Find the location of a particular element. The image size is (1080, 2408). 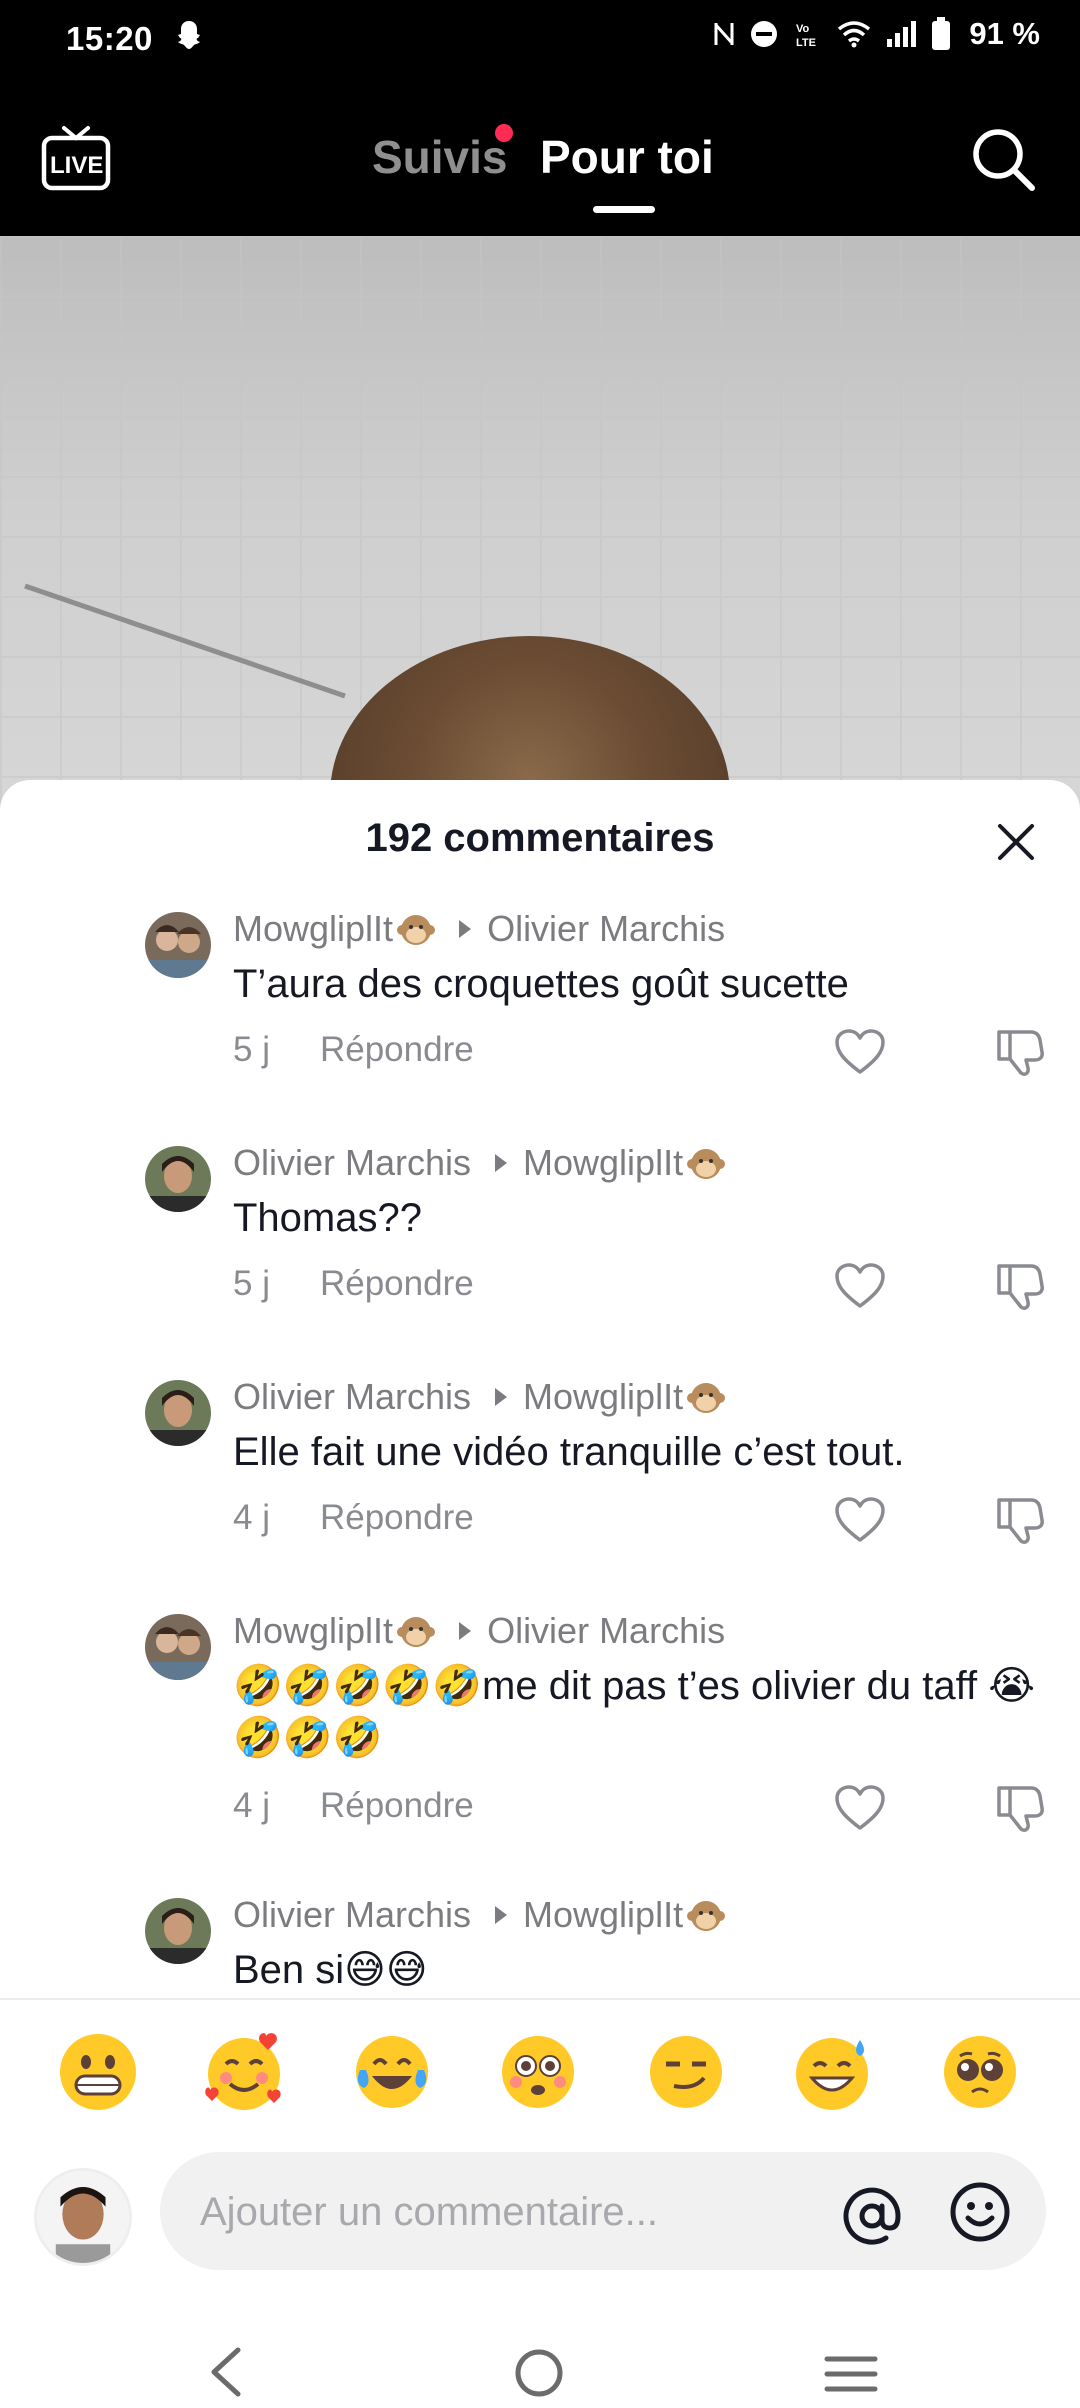

flushed-face-icon is located at coordinates (538, 2072).